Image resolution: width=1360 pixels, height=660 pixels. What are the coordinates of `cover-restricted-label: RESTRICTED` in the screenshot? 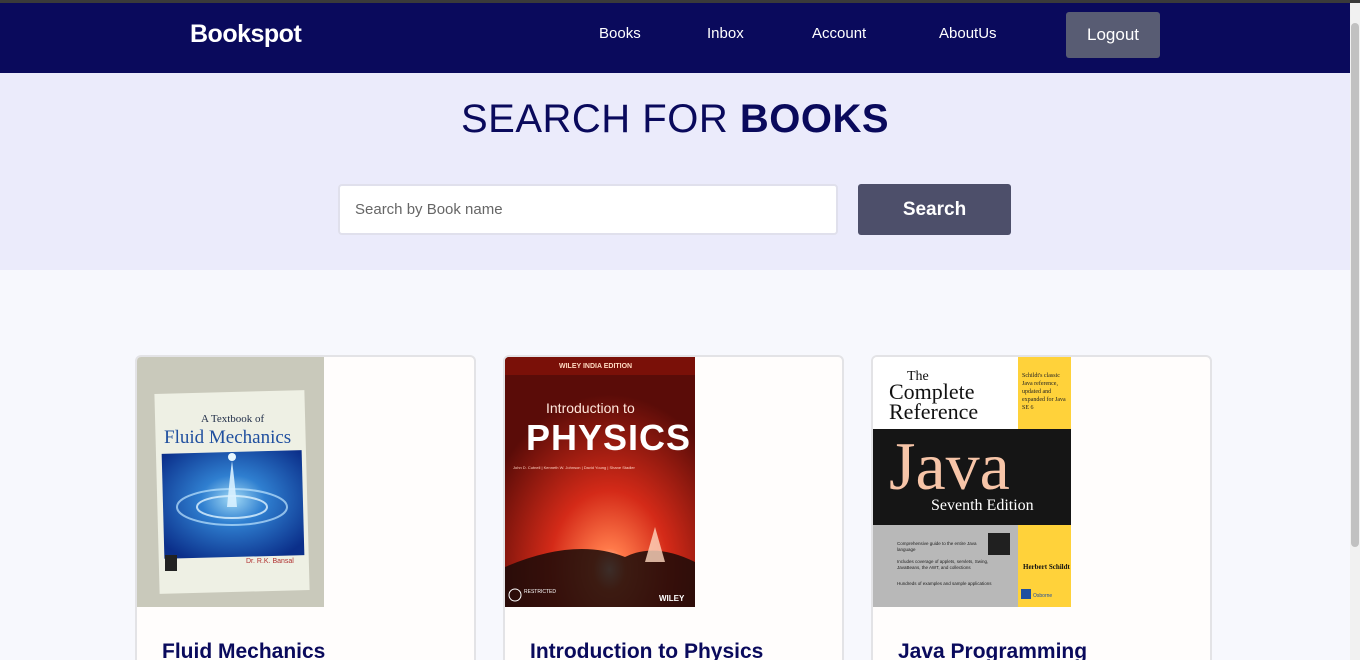 It's located at (540, 592).